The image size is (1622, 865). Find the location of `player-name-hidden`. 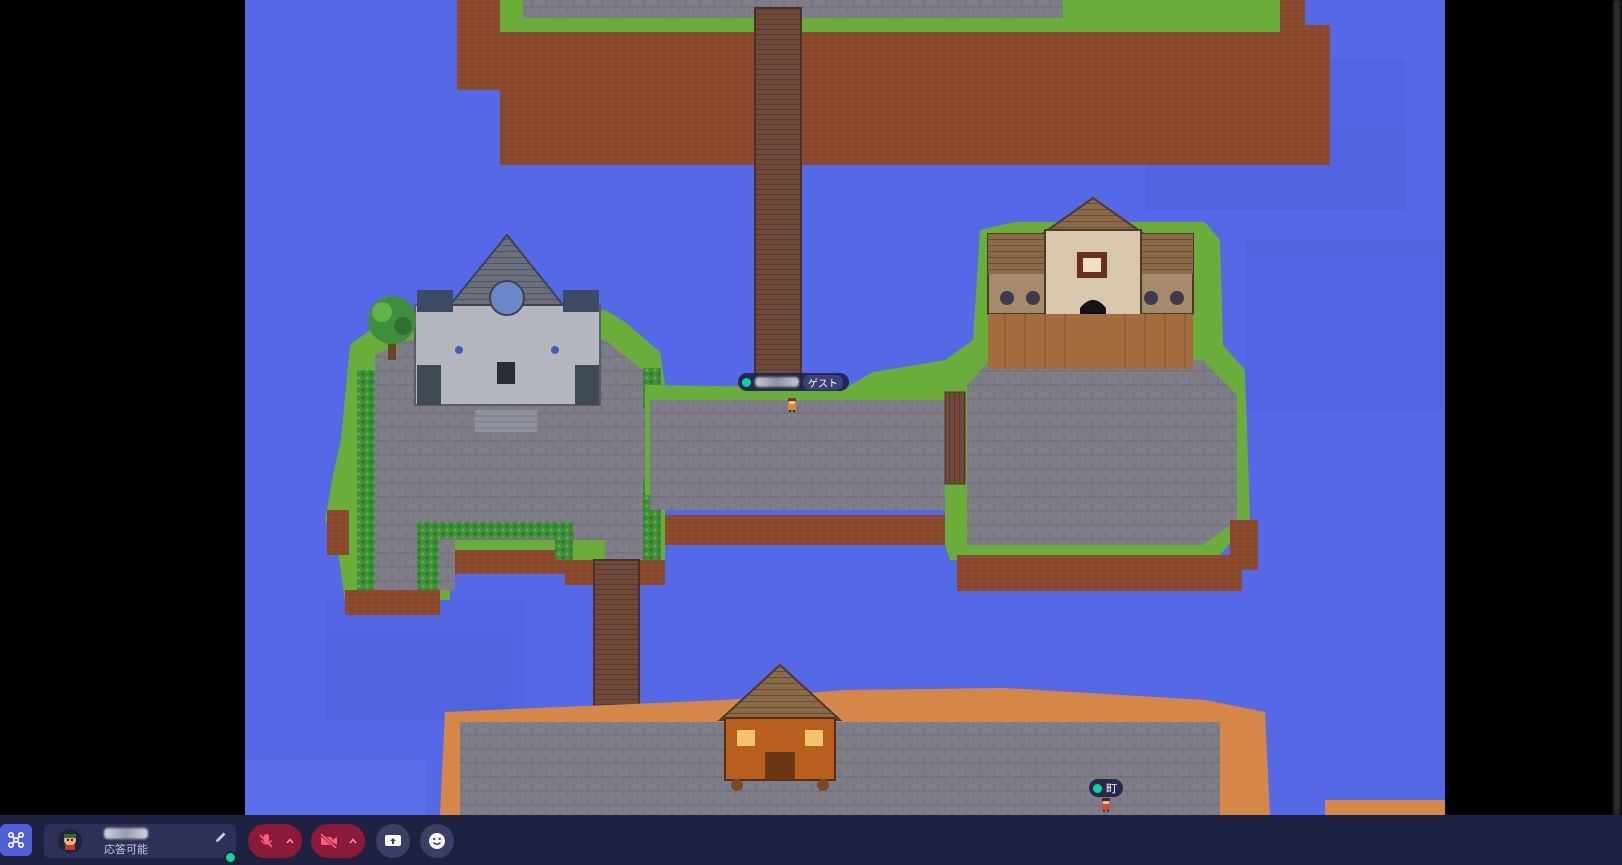

player-name-hidden is located at coordinates (777, 382).